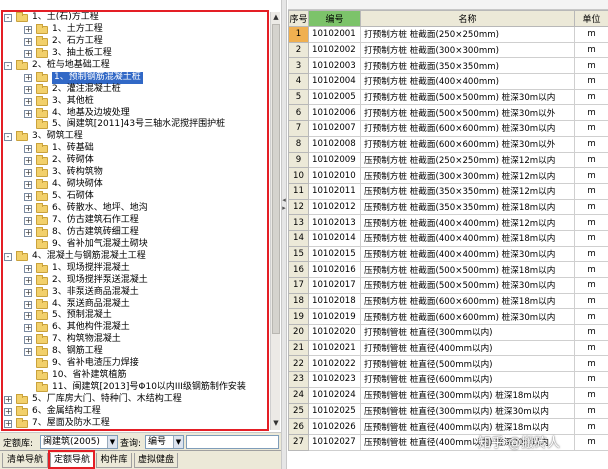 This screenshot has height=469, width=608. What do you see at coordinates (135, 232) in the screenshot?
I see `tree-item: +8、仿古建筑砖细工程` at bounding box center [135, 232].